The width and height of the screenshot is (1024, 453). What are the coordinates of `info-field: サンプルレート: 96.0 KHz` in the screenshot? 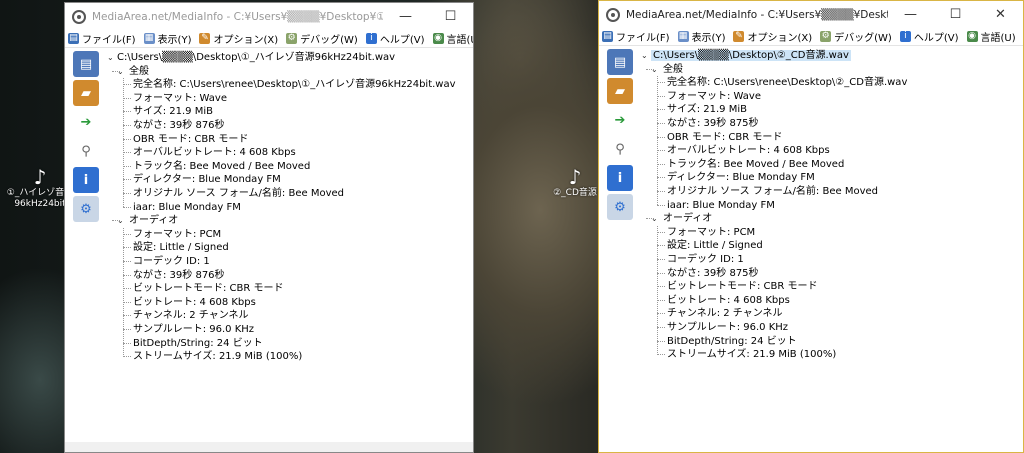 It's located at (728, 327).